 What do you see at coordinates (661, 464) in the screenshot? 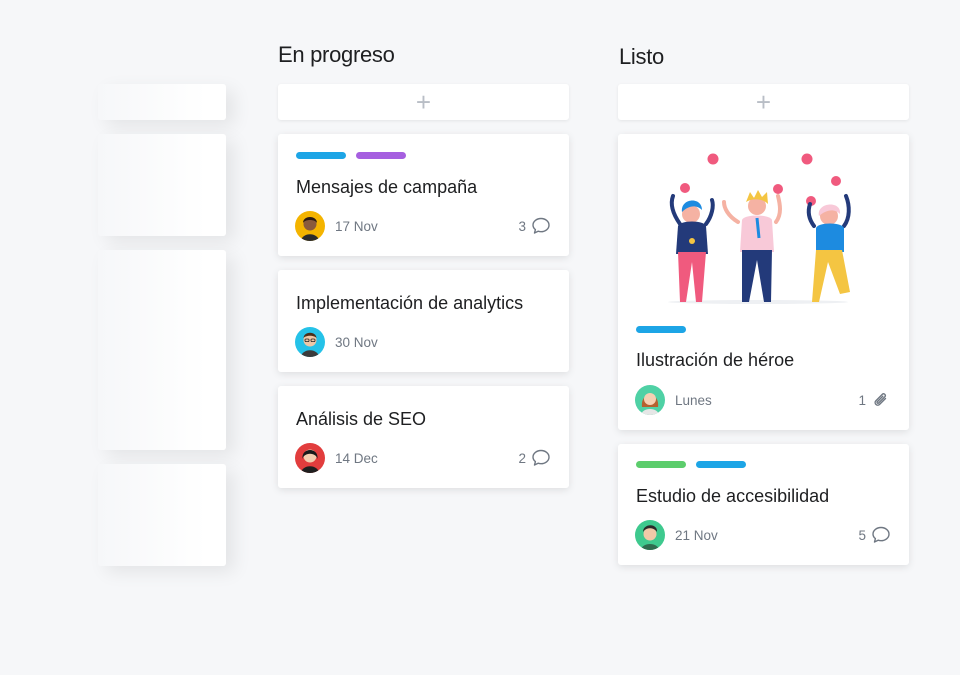
I see `tag-green` at bounding box center [661, 464].